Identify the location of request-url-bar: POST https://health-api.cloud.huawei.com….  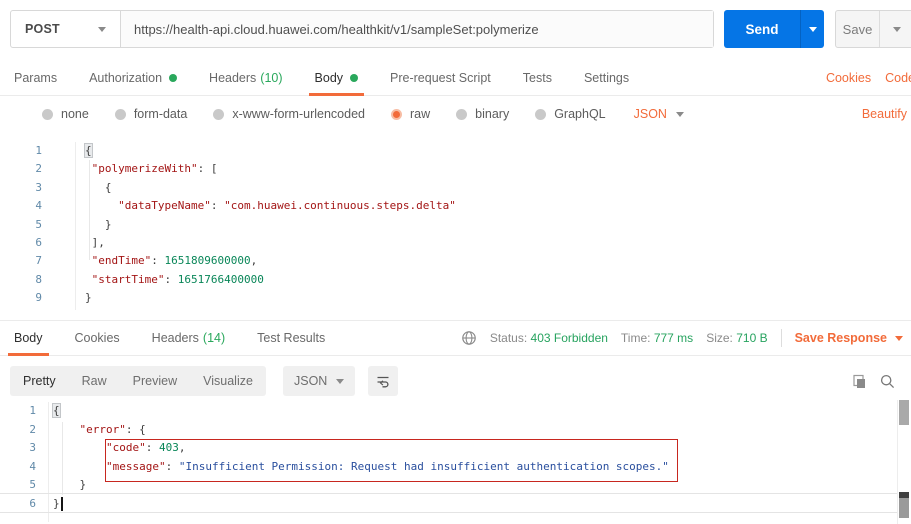
(362, 29).